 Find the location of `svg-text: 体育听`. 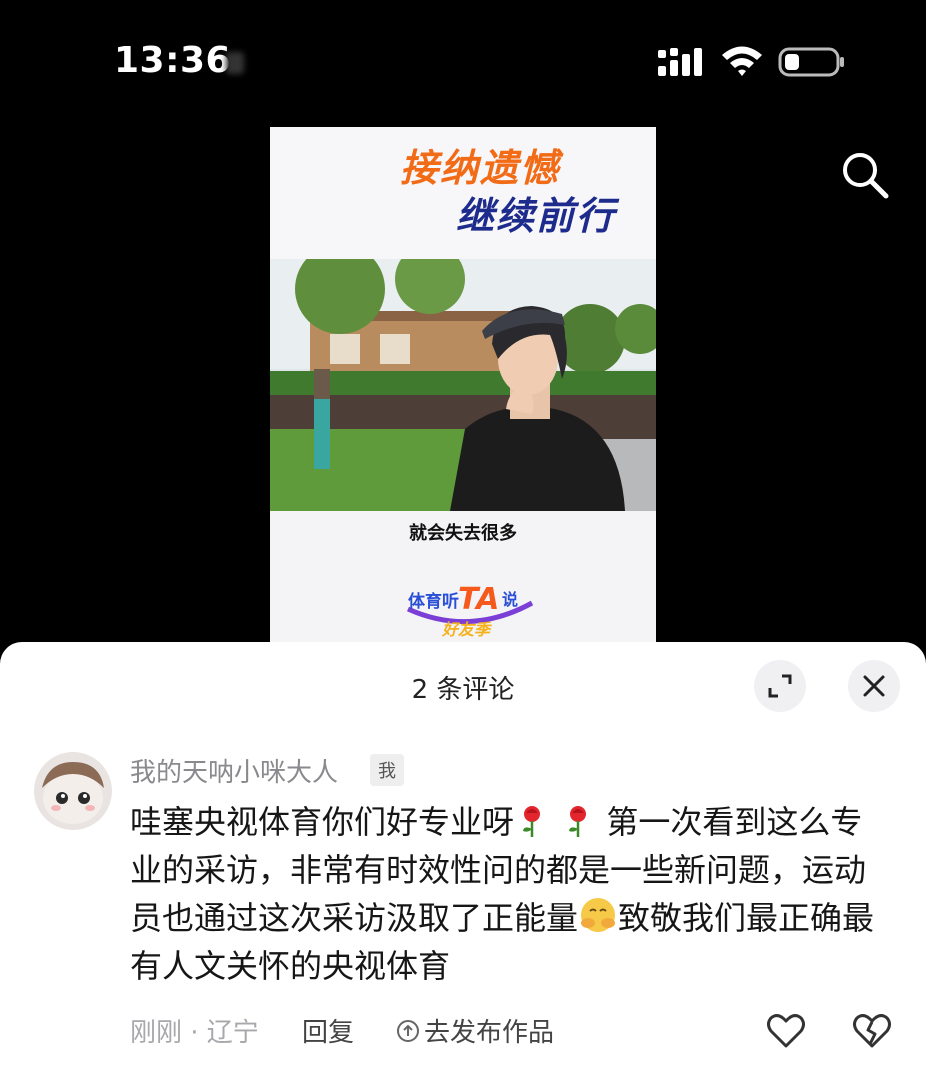

svg-text: 体育听 is located at coordinates (433, 601).